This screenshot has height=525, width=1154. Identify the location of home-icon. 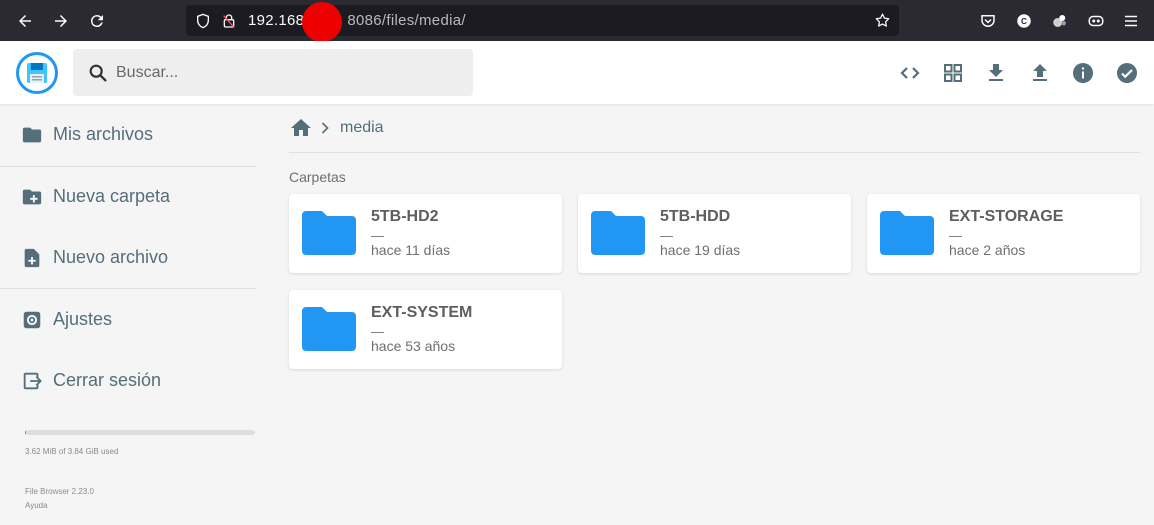
(301, 128).